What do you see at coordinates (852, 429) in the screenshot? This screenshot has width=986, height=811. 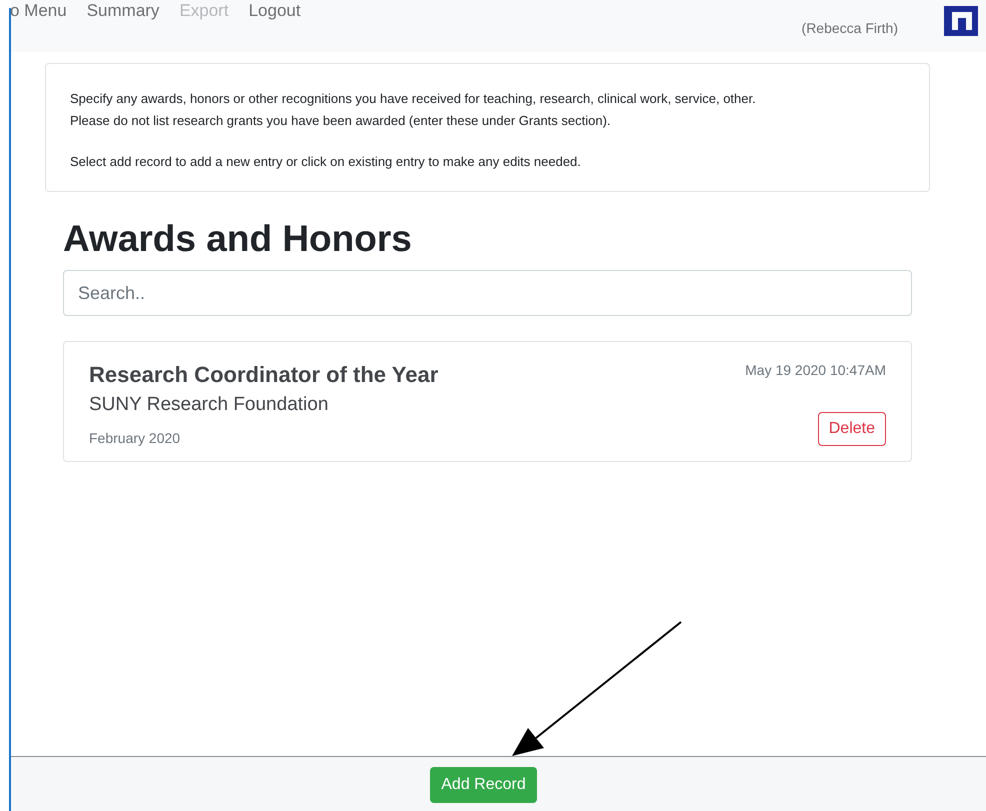 I see `delete-button: Delete` at bounding box center [852, 429].